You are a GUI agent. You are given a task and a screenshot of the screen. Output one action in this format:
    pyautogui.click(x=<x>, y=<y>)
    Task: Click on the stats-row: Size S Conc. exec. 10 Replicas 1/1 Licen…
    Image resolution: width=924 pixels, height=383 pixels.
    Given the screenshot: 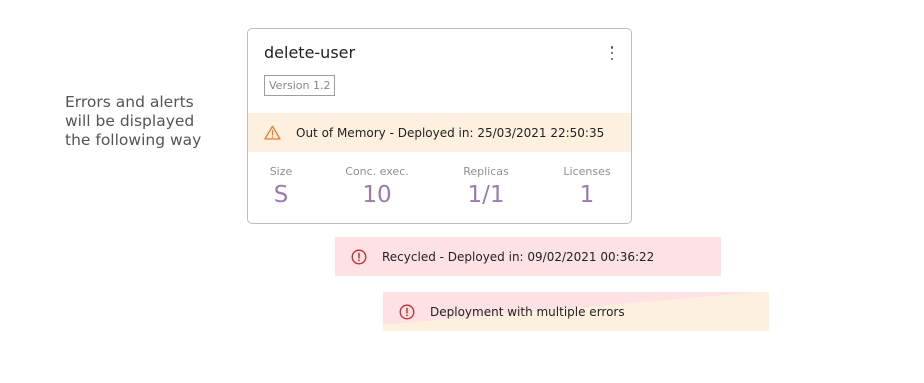 What is the action you would take?
    pyautogui.click(x=439, y=190)
    